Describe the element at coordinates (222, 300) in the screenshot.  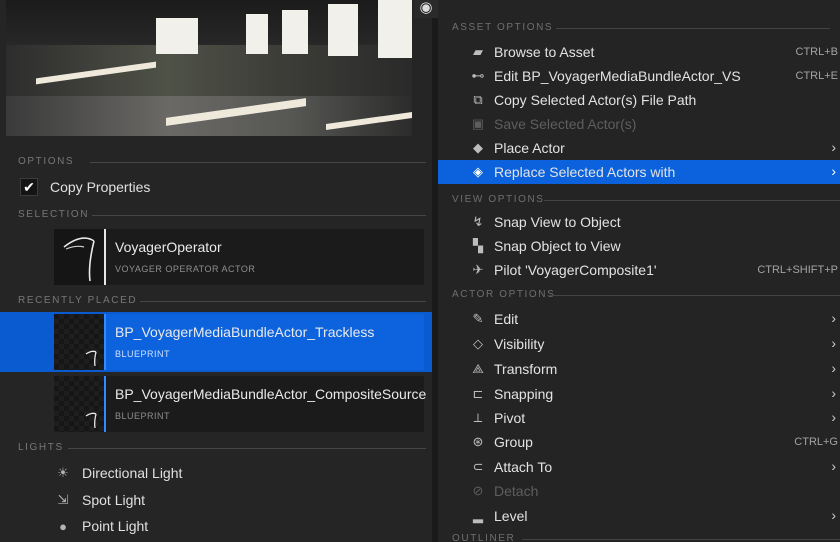
I see `recently-placed-section-header: RECENTLY PLACED` at that location.